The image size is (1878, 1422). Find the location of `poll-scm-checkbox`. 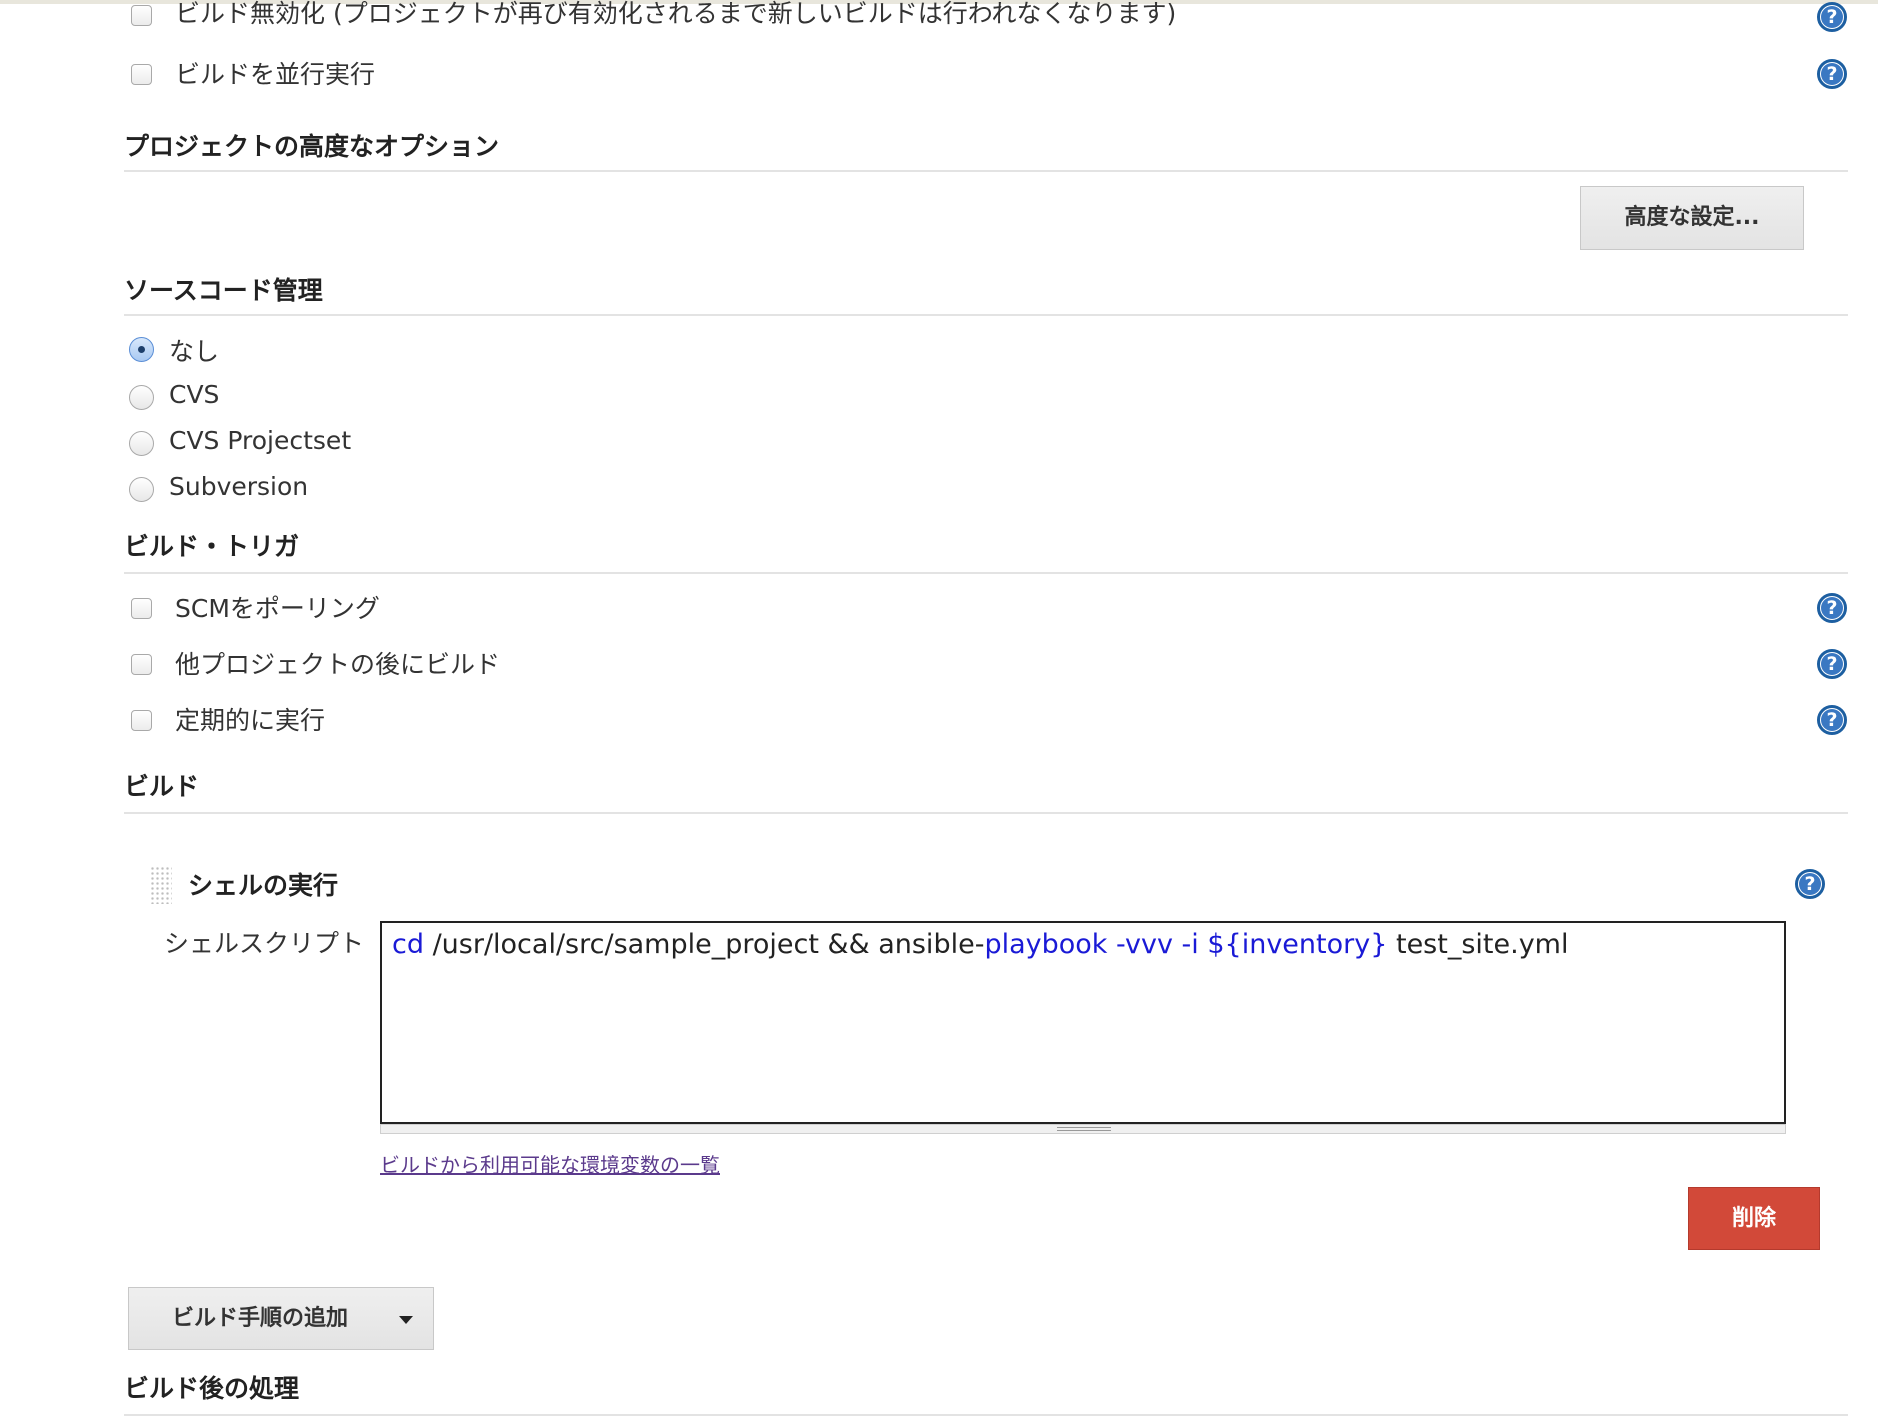

poll-scm-checkbox is located at coordinates (141, 608).